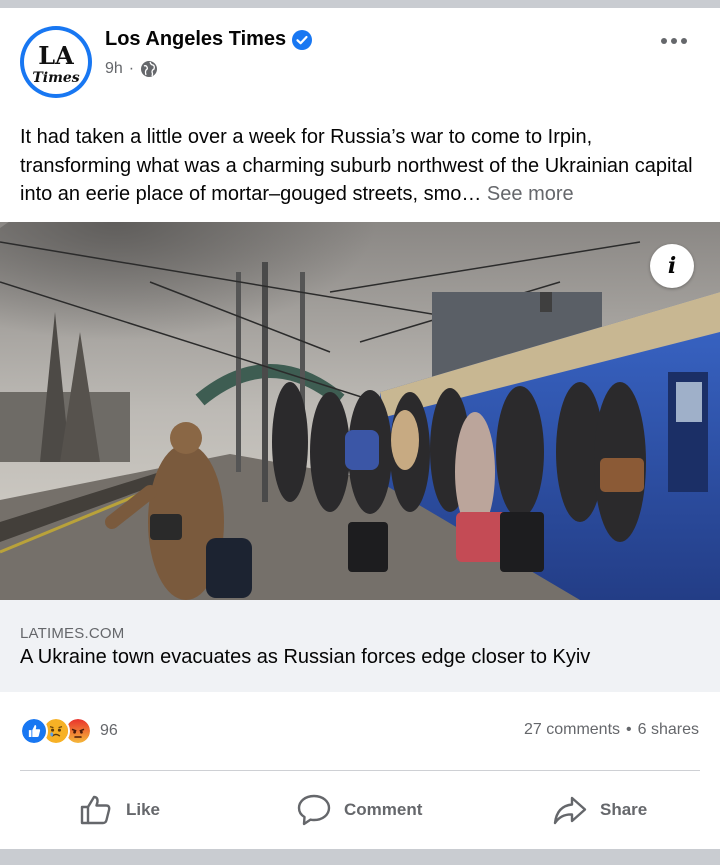 The height and width of the screenshot is (865, 720). What do you see at coordinates (55, 78) in the screenshot?
I see `svg-text: Times` at bounding box center [55, 78].